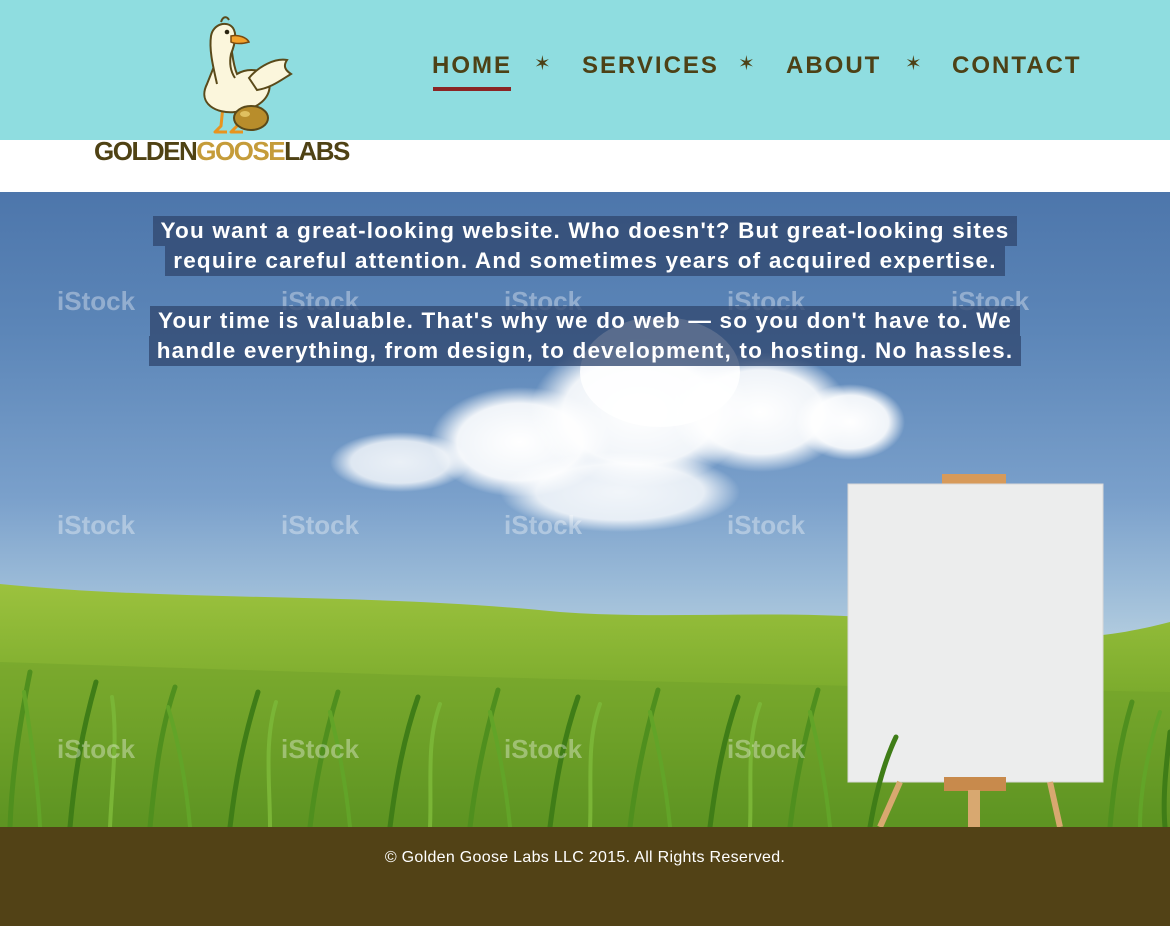  Describe the element at coordinates (650, 66) in the screenshot. I see `nav-services: SERVICES` at that location.